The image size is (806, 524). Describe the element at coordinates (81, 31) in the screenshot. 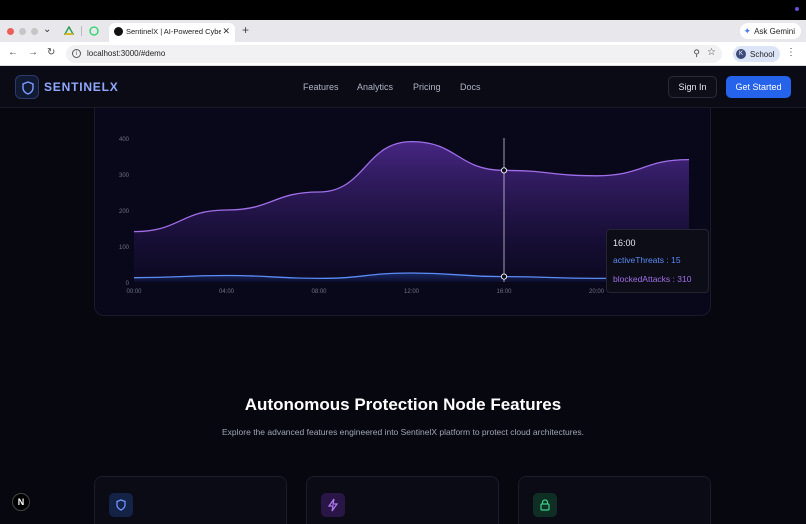

I see `tab-divider` at that location.